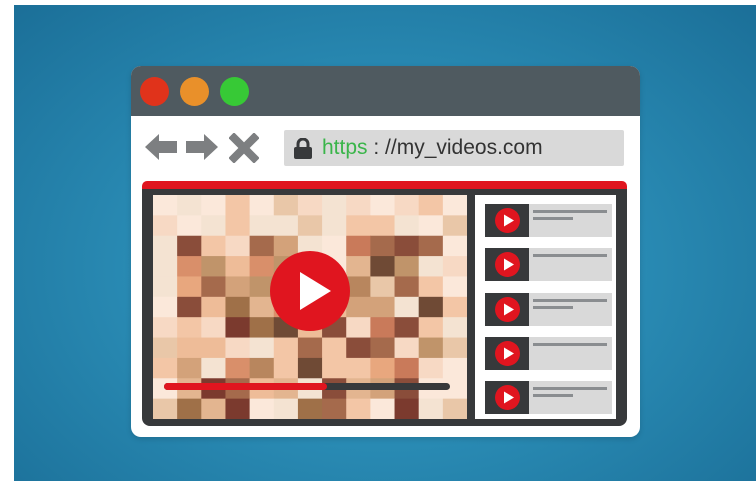 This screenshot has height=492, width=756. I want to click on address-bar: https : //my_videos.com, so click(454, 148).